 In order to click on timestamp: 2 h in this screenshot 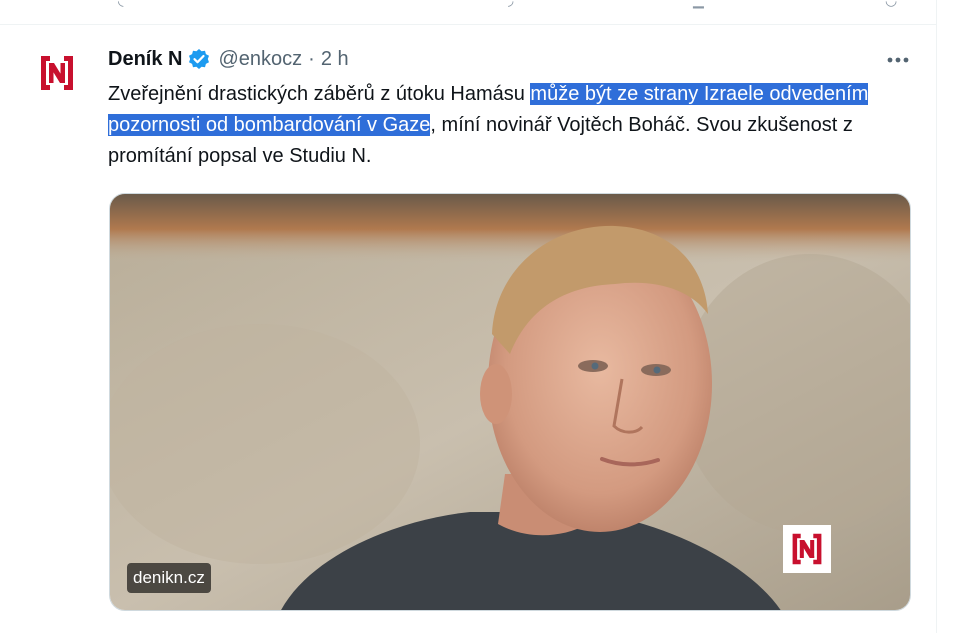, I will do `click(335, 59)`.